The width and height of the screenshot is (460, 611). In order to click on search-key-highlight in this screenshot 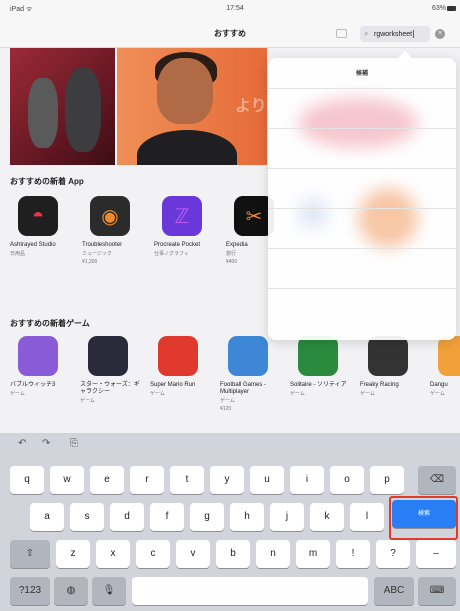, I will do `click(423, 518)`.